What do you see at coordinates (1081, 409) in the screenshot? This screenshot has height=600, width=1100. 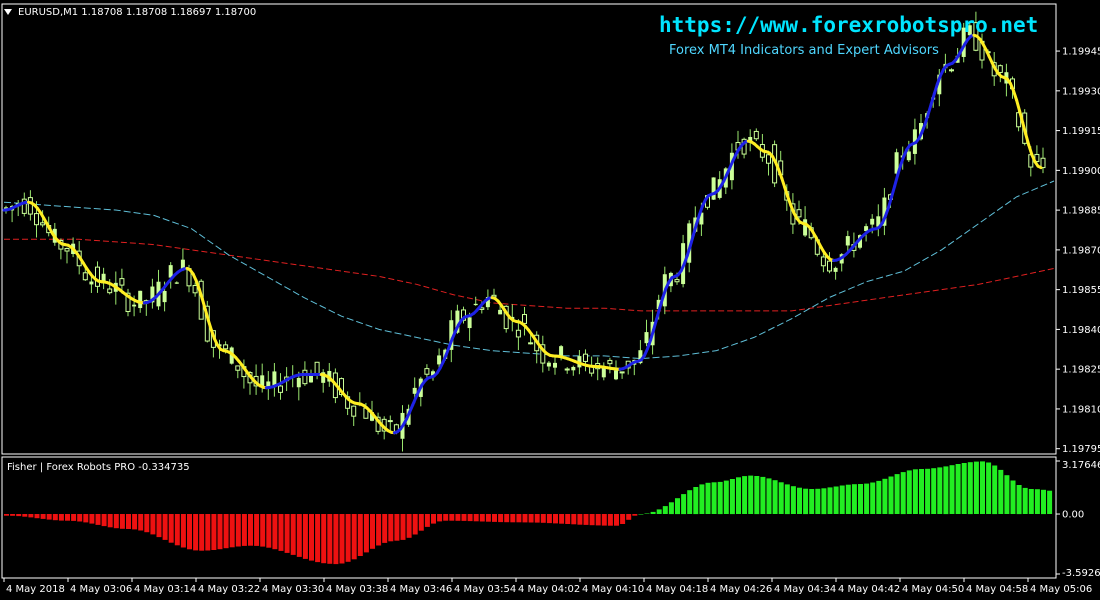 I see `price-tick-label: 1.19810` at bounding box center [1081, 409].